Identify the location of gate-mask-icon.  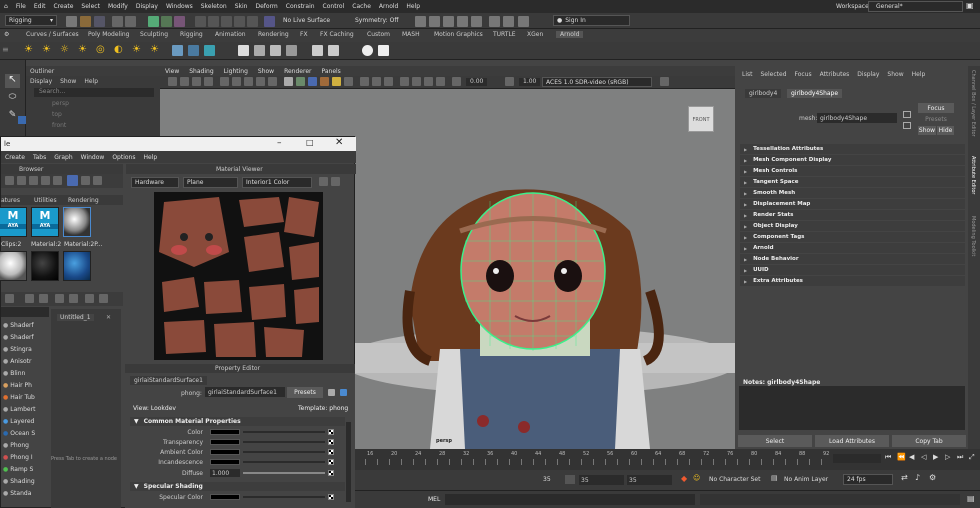
(260, 81).